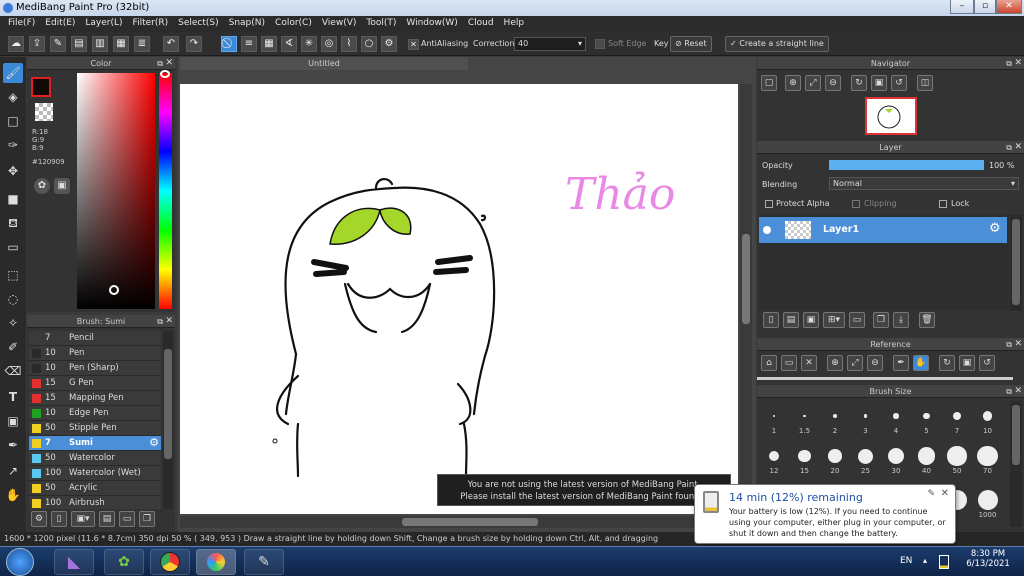 This screenshot has width=1024, height=576. Describe the element at coordinates (866, 463) in the screenshot. I see `brush-size-cell: 25` at that location.